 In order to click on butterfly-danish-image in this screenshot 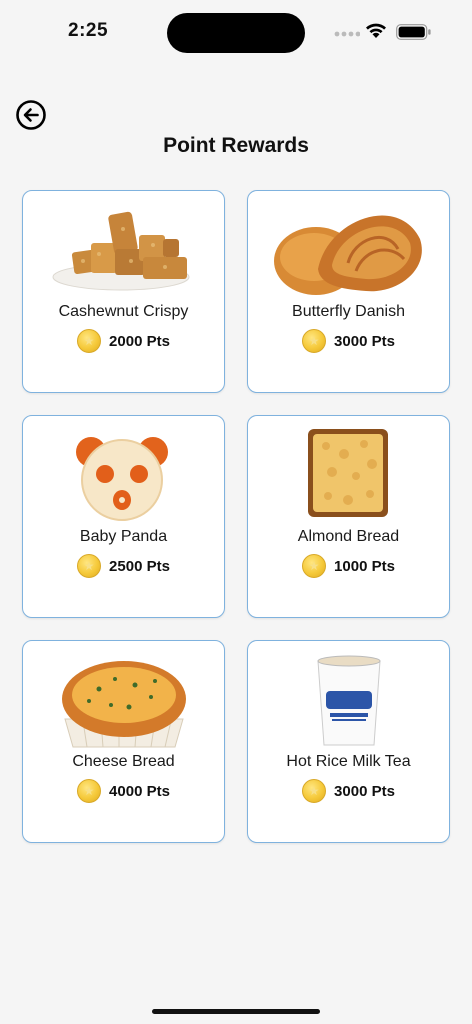, I will do `click(348, 255)`.